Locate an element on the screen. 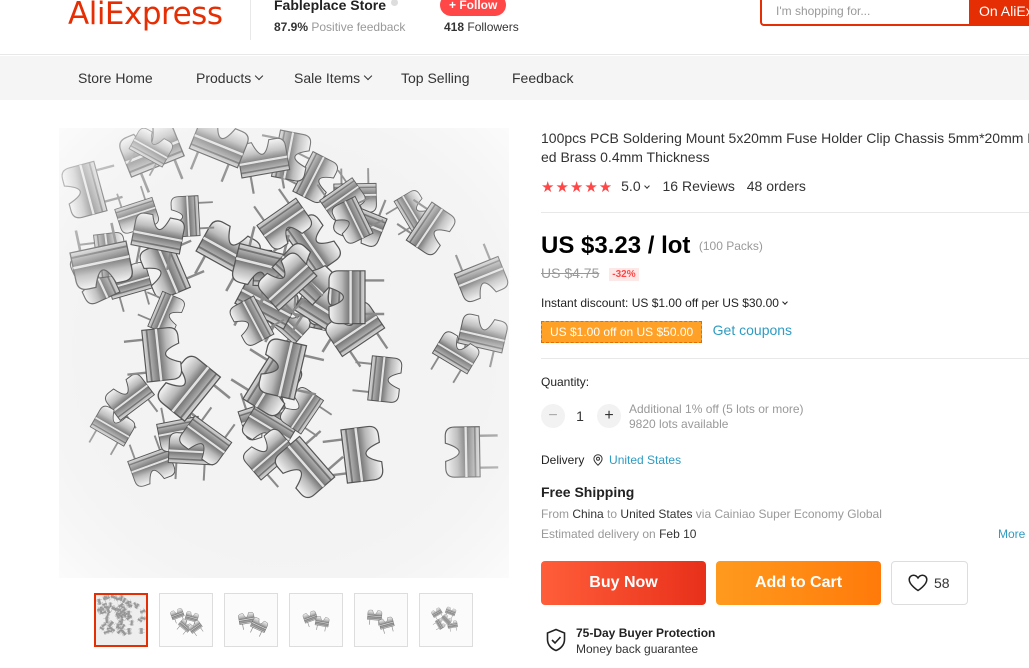 The image size is (1029, 668). rating-row: ★★★★★ 5.0 16 Reviews 48 orders is located at coordinates (673, 187).